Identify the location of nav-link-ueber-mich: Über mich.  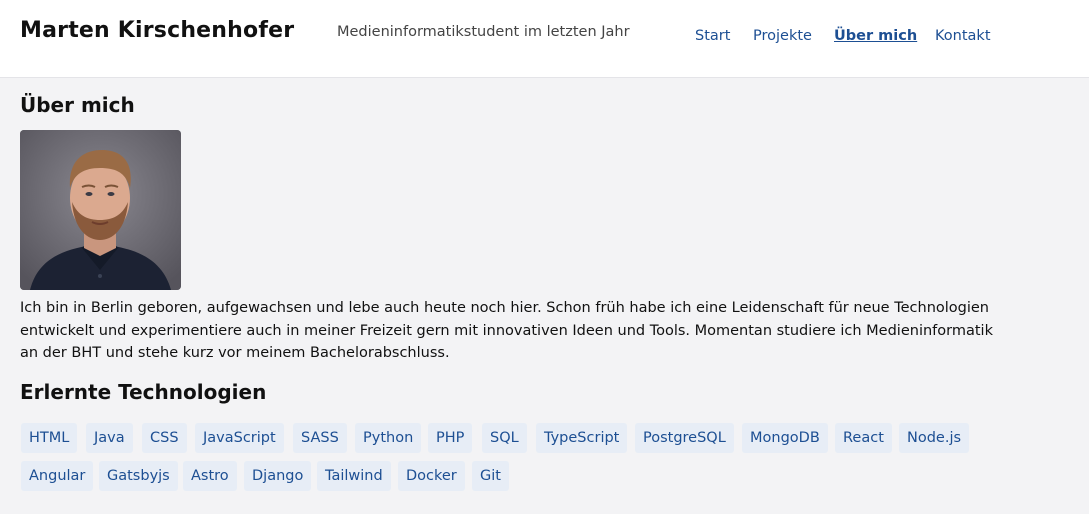
(875, 36).